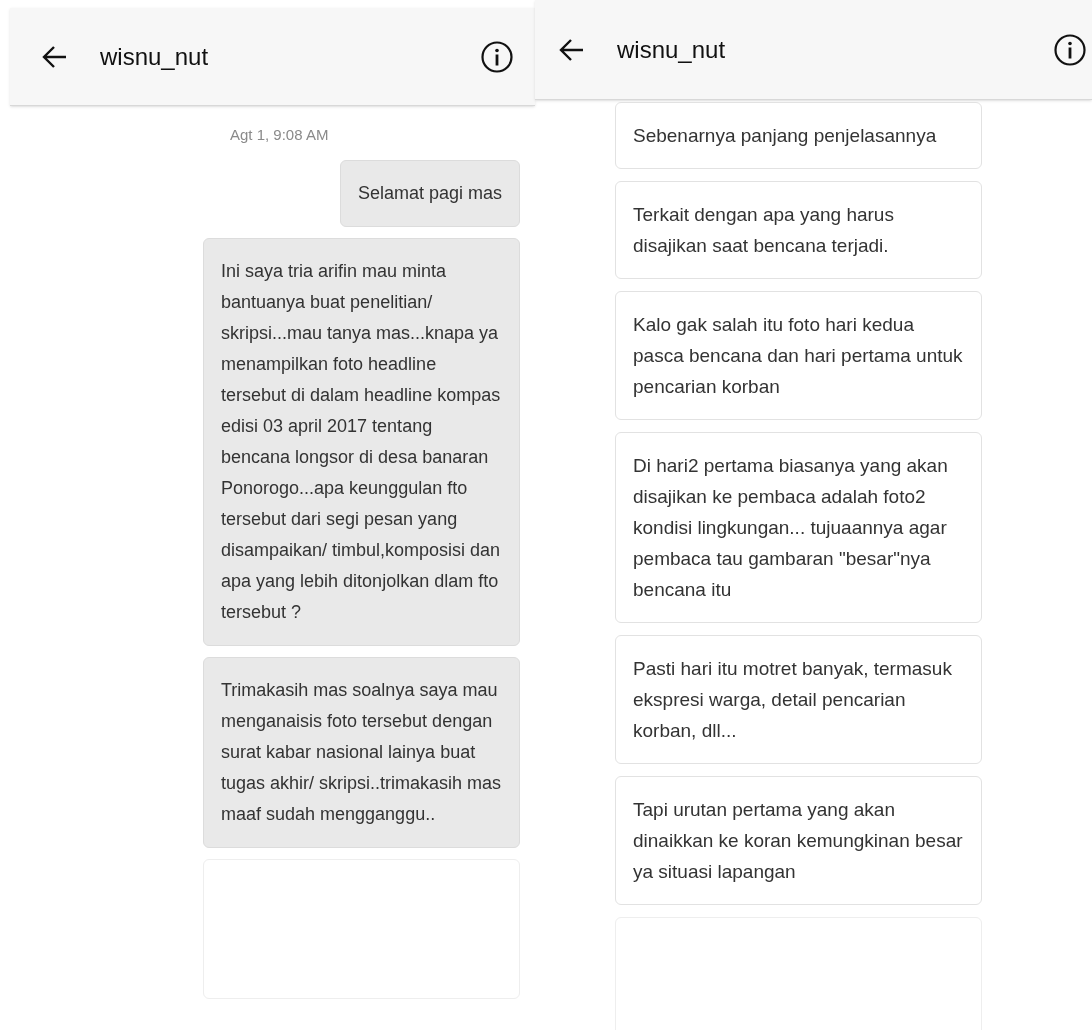 This screenshot has height=1030, width=1092. What do you see at coordinates (798, 135) in the screenshot?
I see `message-bubble: Sebenarnya panjang penjelasannya` at bounding box center [798, 135].